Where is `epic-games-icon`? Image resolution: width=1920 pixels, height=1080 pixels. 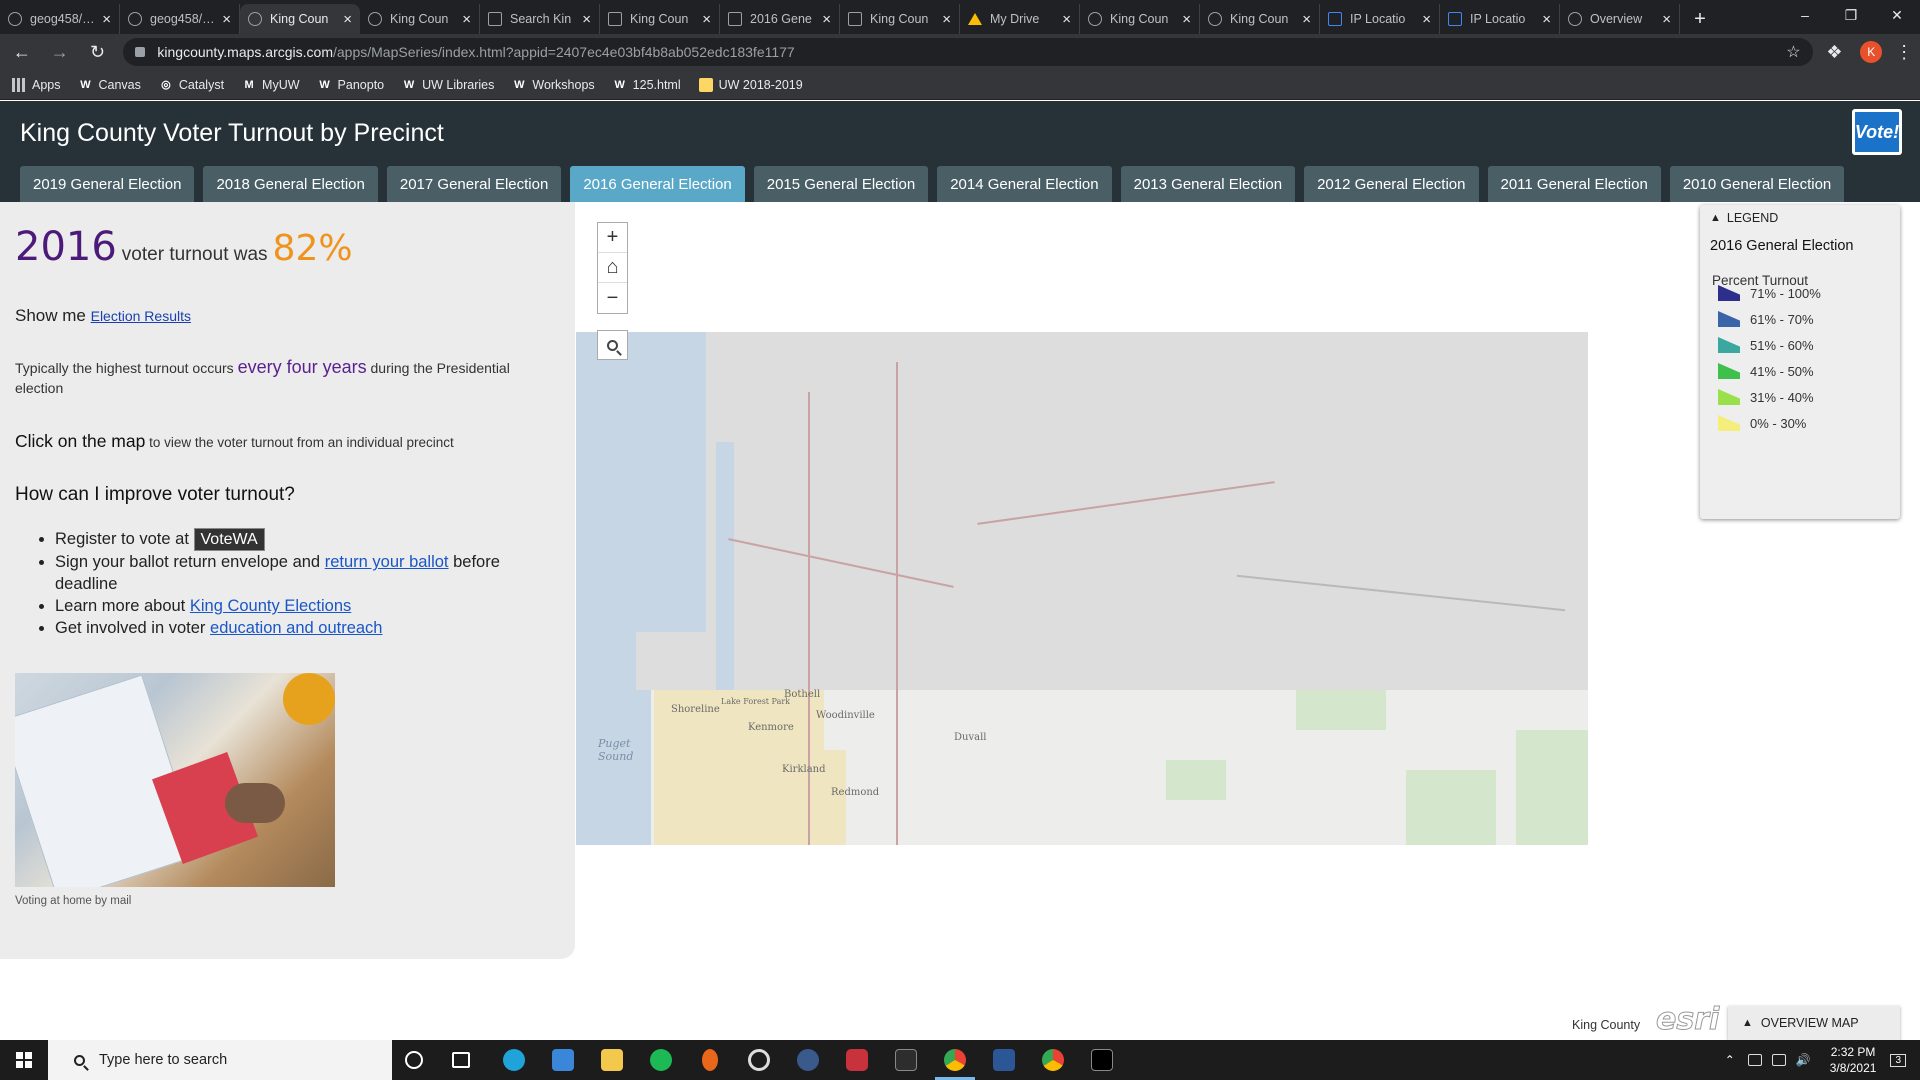 epic-games-icon is located at coordinates (906, 1060).